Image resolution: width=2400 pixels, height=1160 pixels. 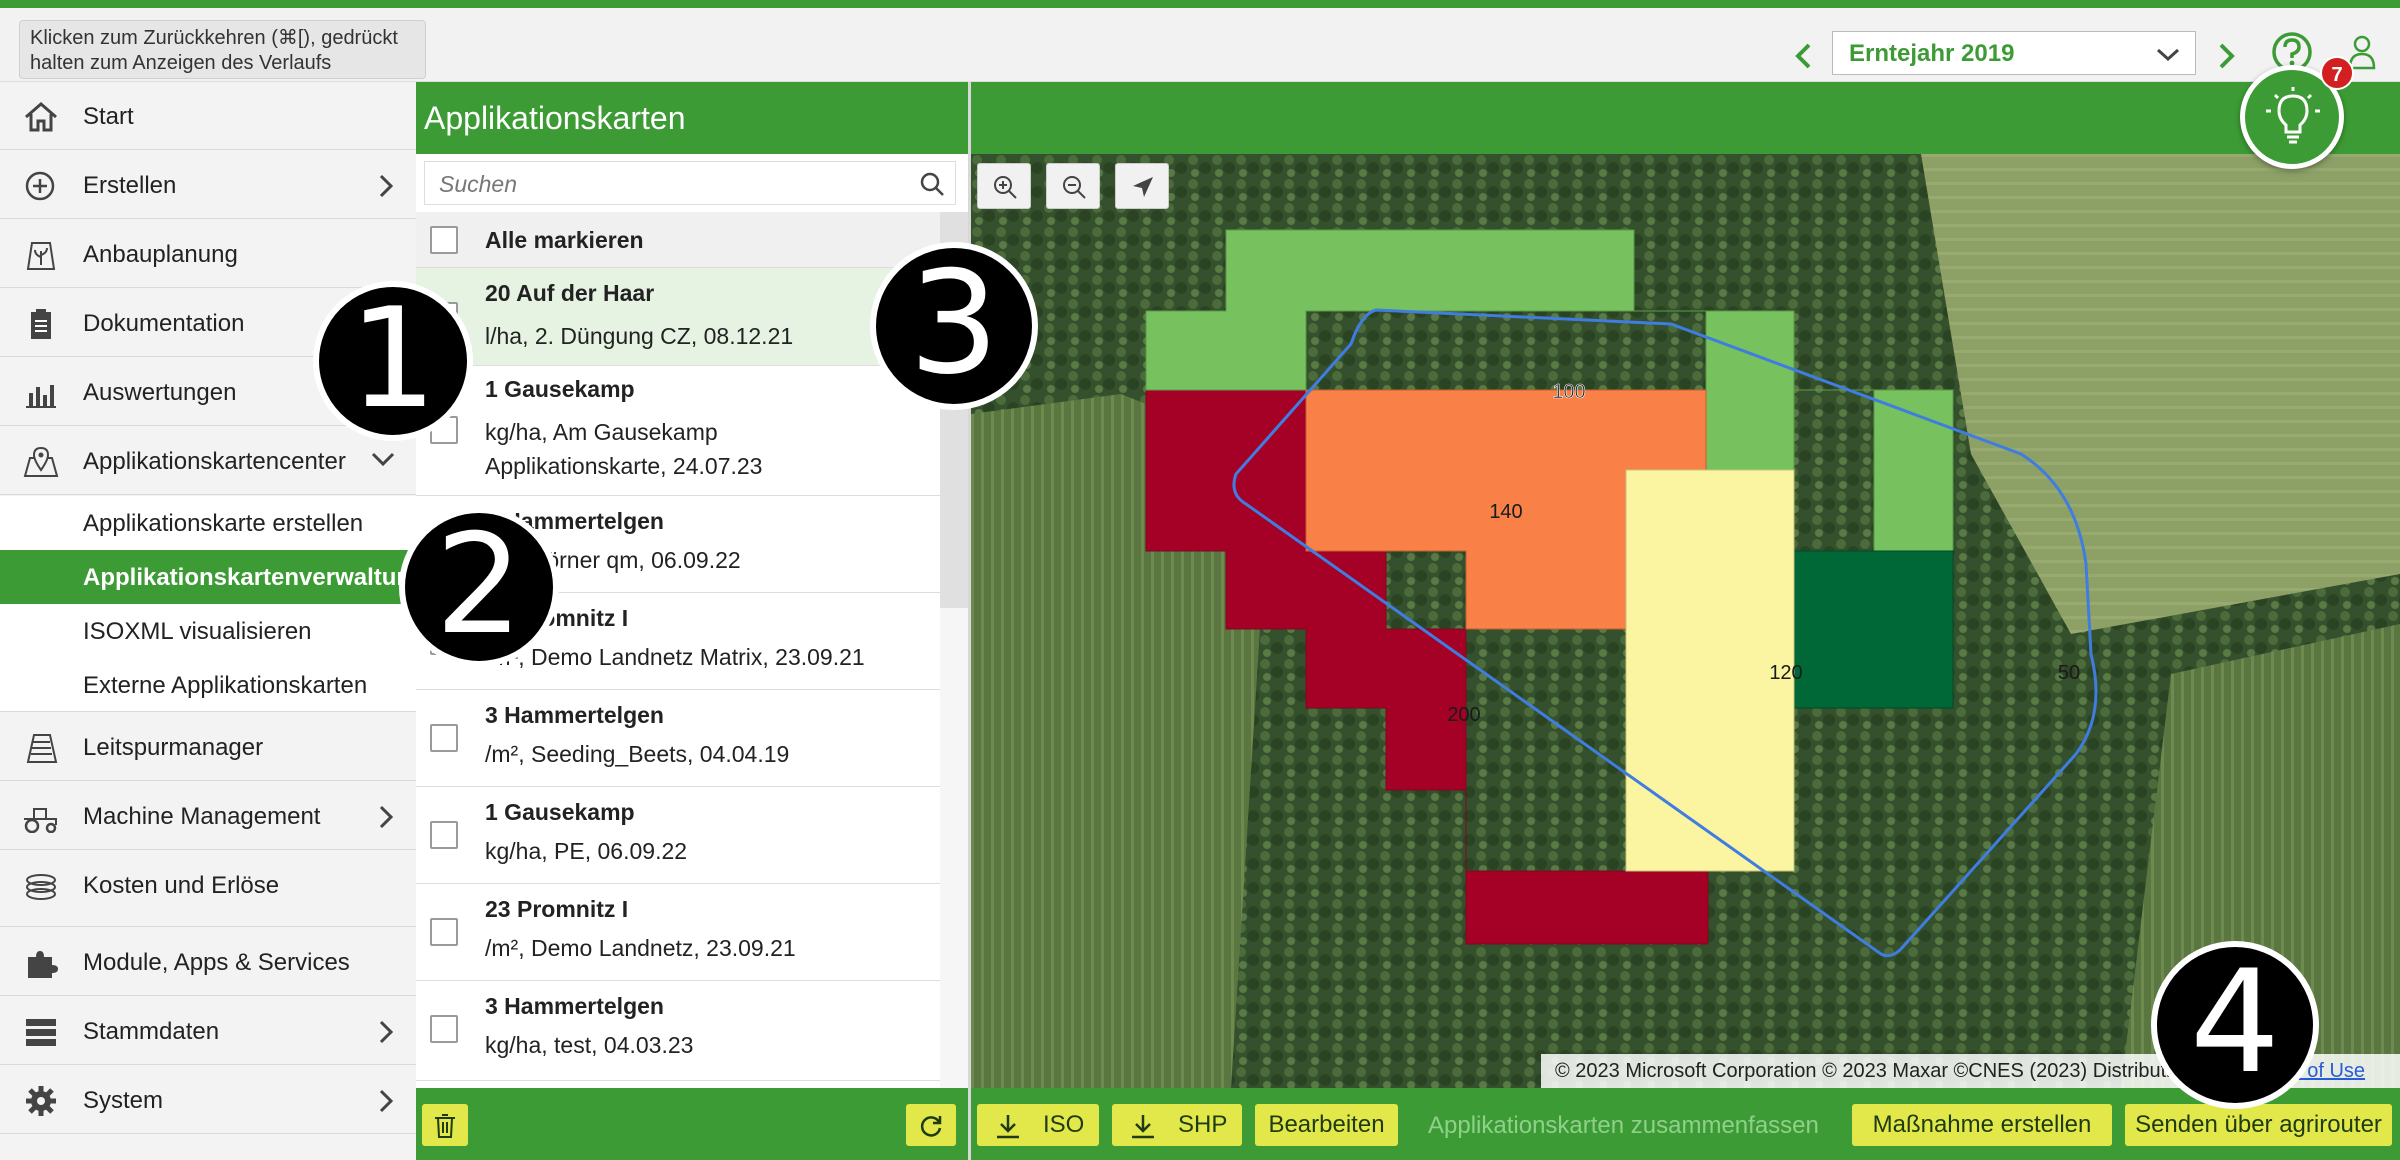 I want to click on sidebar-item-label: System, so click(x=123, y=1100).